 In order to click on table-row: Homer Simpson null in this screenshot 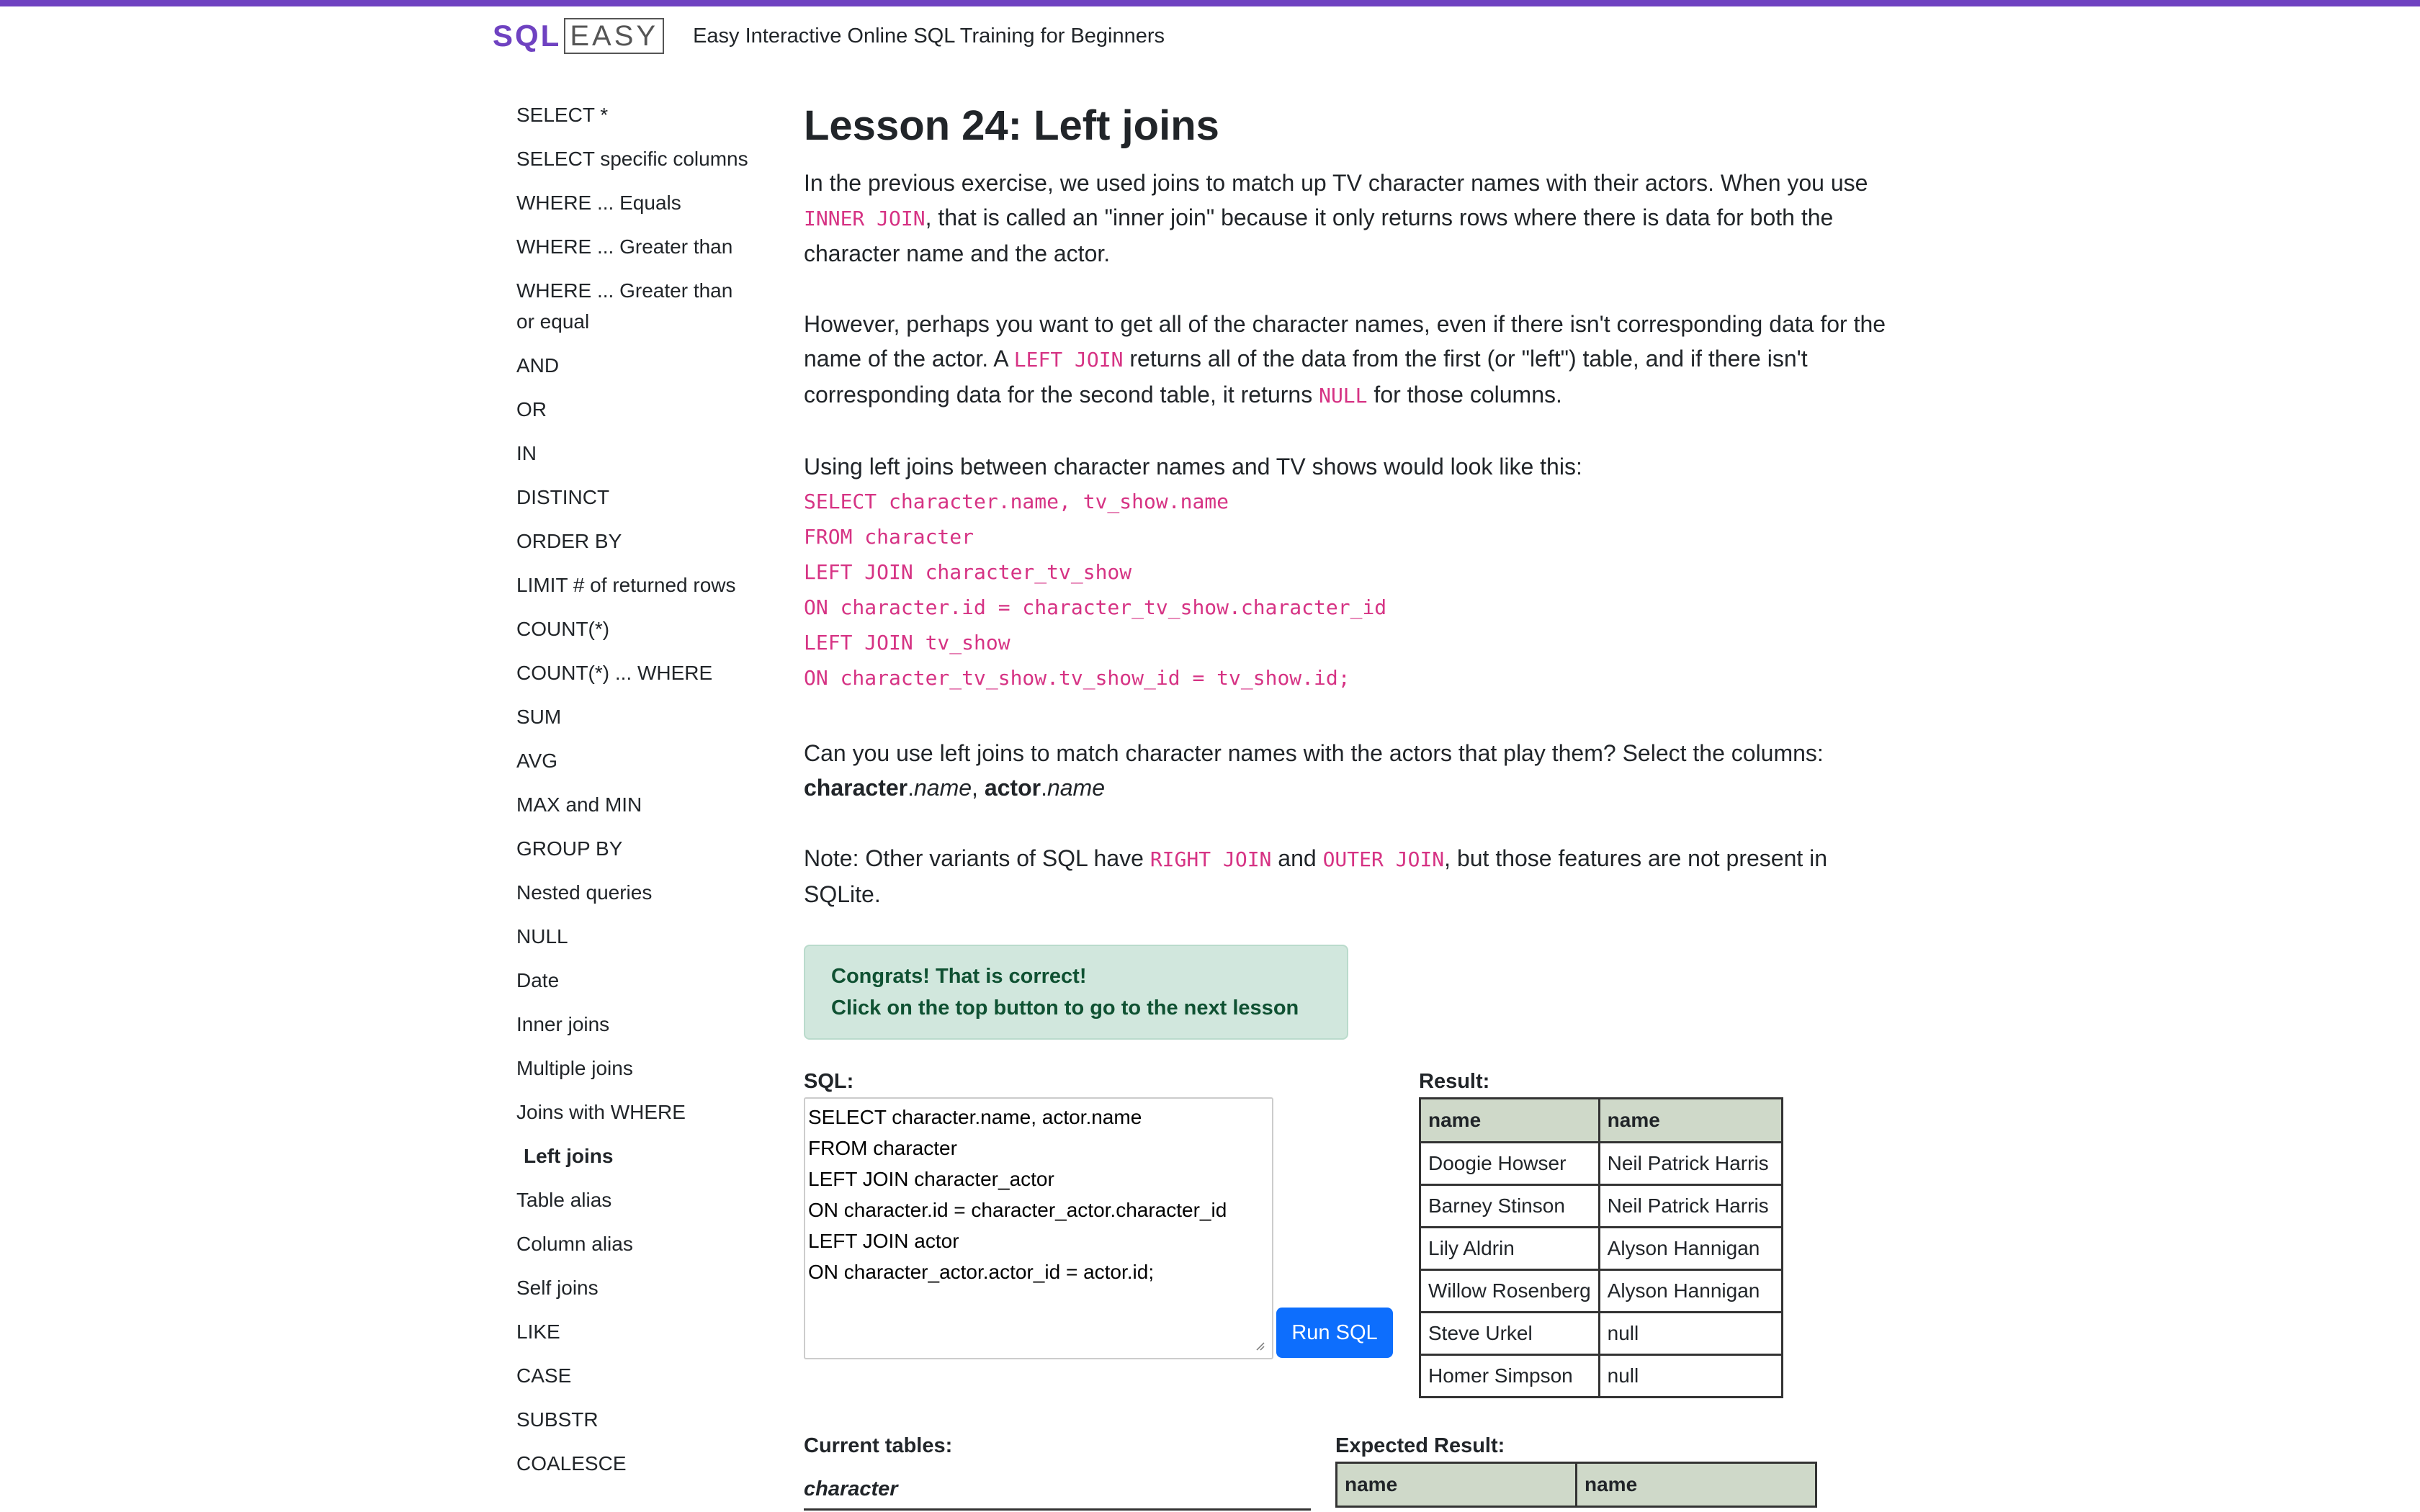, I will do `click(1601, 1376)`.